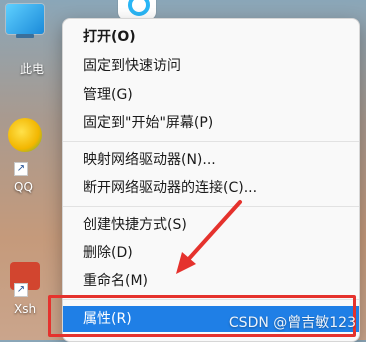 The height and width of the screenshot is (342, 366). What do you see at coordinates (292, 323) in the screenshot?
I see `watermark: CSDN @曾吉敏123` at bounding box center [292, 323].